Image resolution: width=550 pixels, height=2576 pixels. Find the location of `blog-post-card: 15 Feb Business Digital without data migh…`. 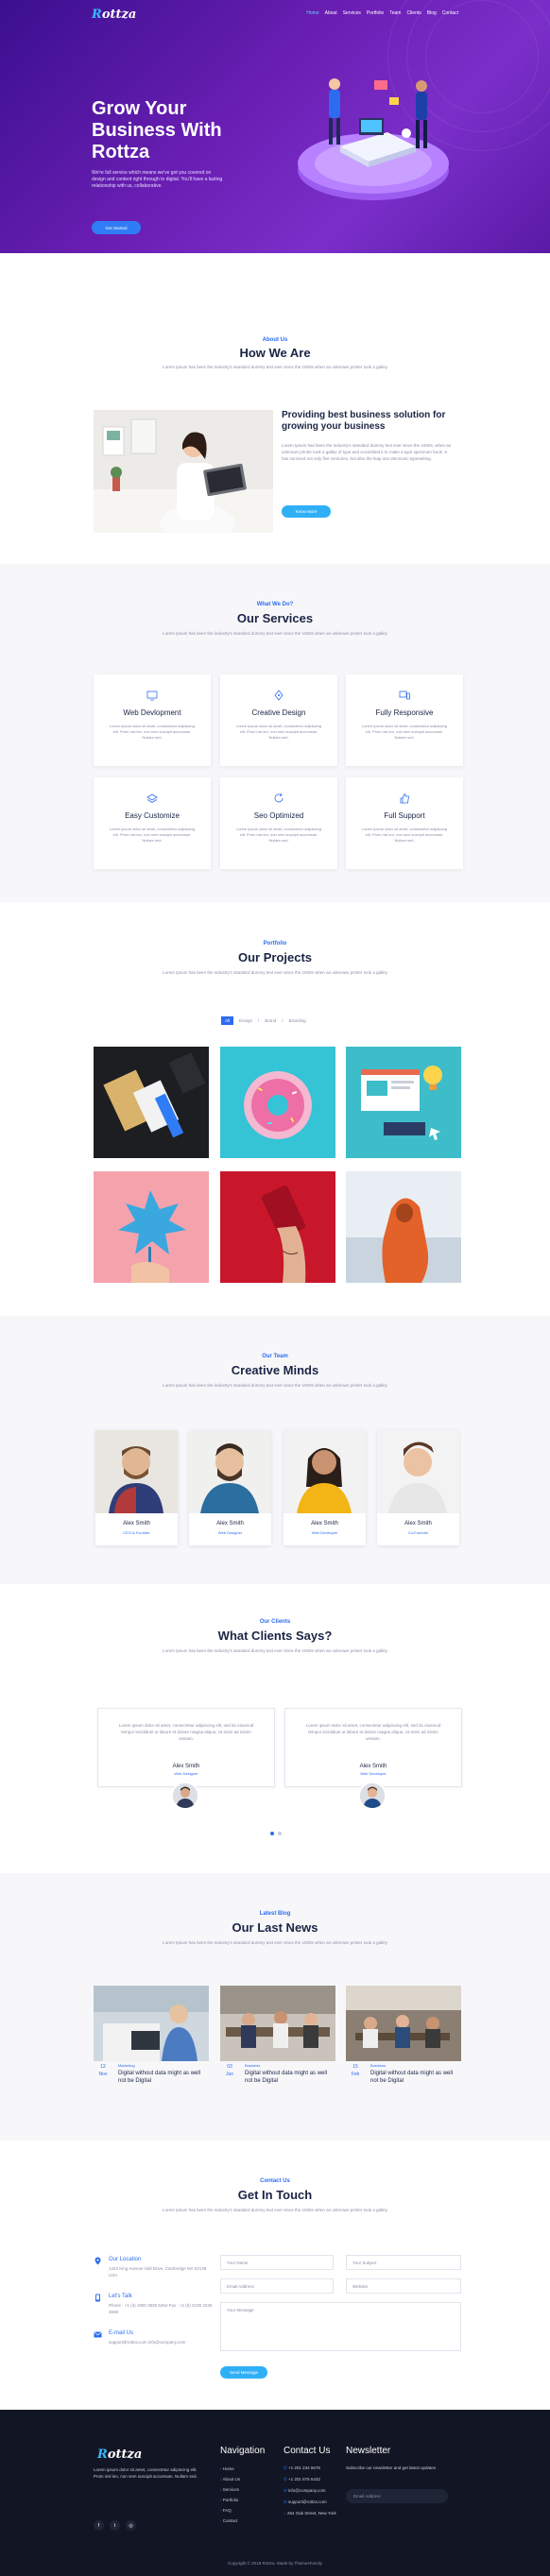

blog-post-card: 15 Feb Business Digital without data migh… is located at coordinates (403, 2042).